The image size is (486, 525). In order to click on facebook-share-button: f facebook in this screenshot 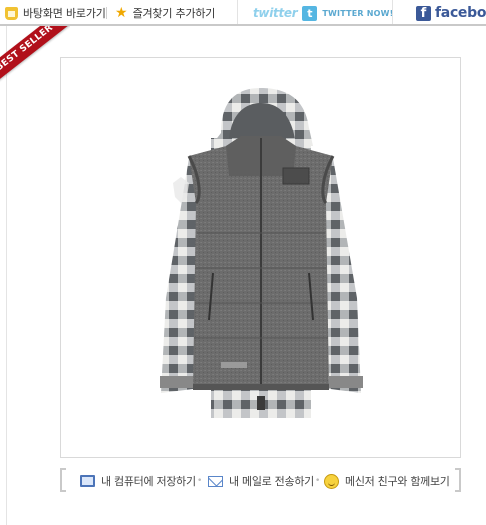, I will do `click(451, 13)`.